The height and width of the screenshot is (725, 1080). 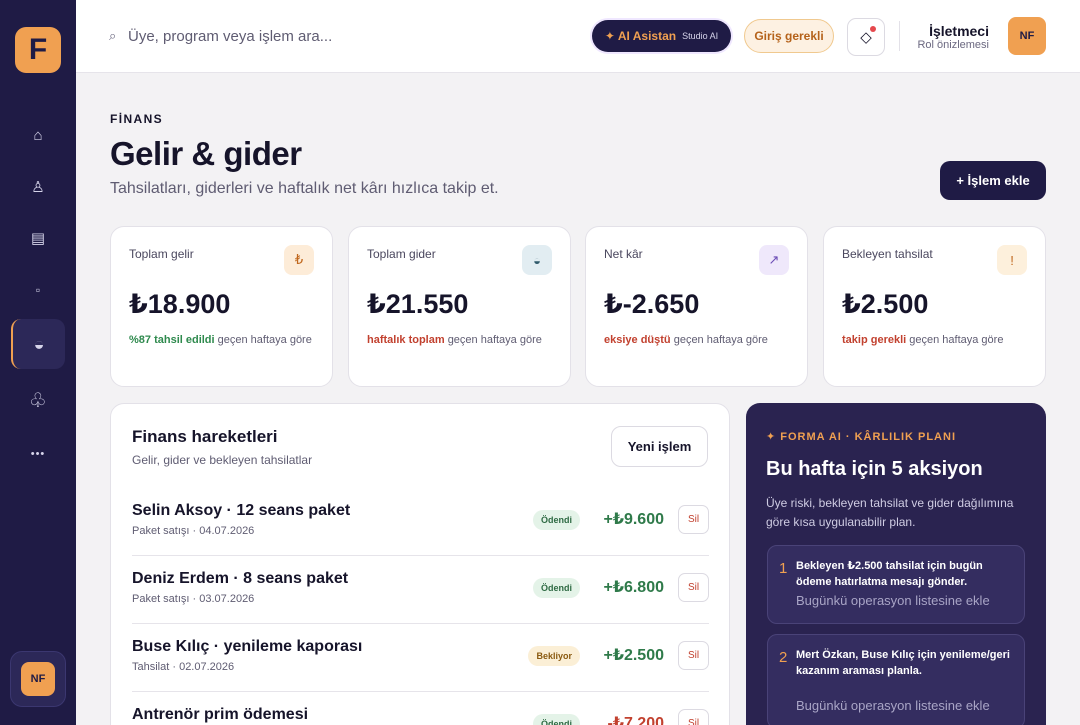 I want to click on stat-note: takip gerekli geçen haftaya göre, so click(x=934, y=340).